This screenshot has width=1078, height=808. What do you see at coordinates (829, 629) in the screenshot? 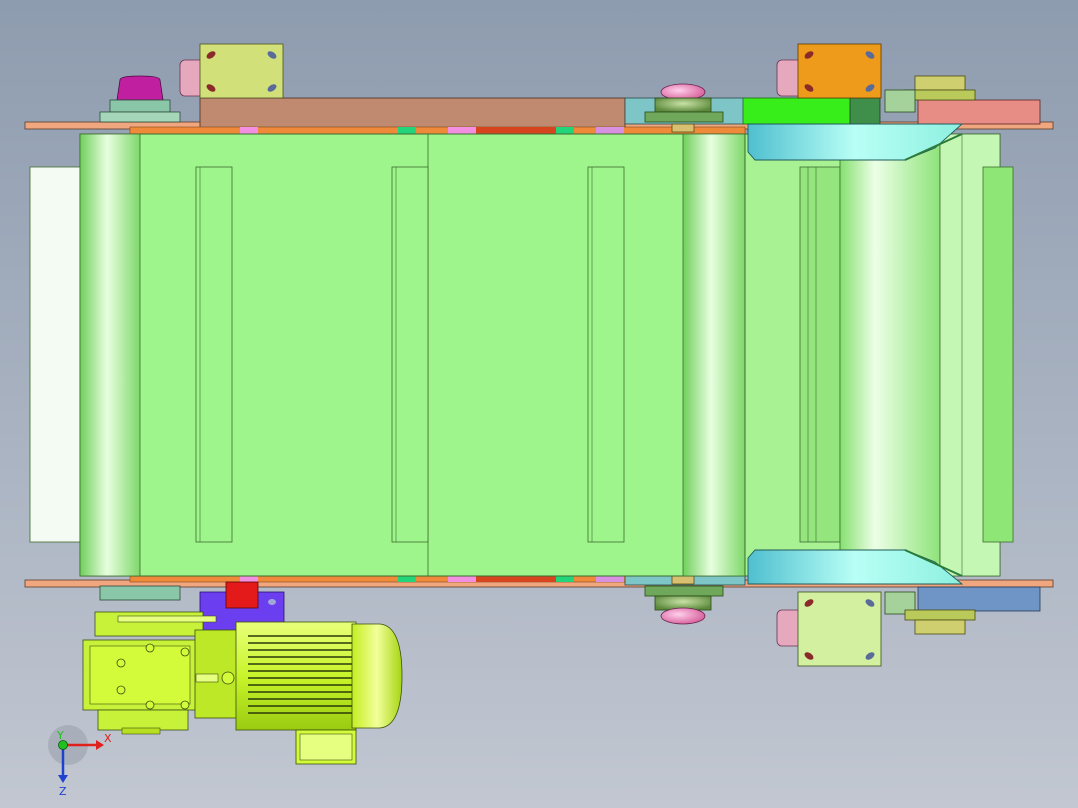
I see `bottom-right-bracket` at bounding box center [829, 629].